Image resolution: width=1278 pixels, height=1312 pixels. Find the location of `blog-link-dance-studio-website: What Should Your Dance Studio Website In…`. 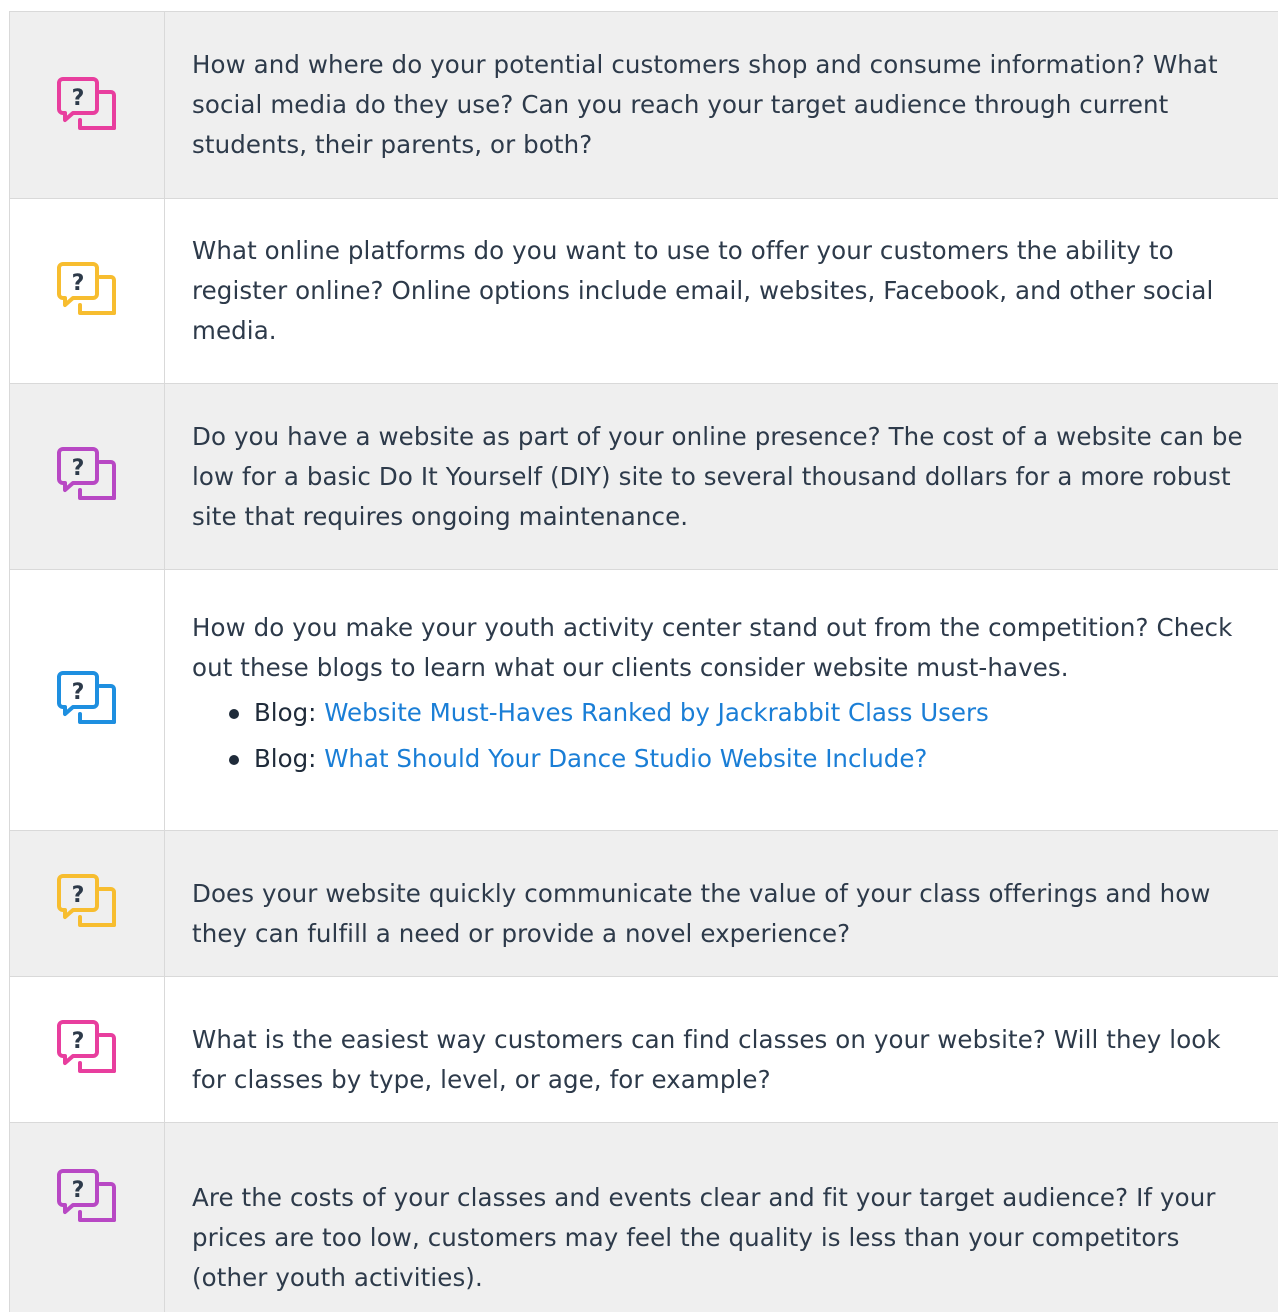

blog-link-dance-studio-website: What Should Your Dance Studio Website In… is located at coordinates (625, 758).